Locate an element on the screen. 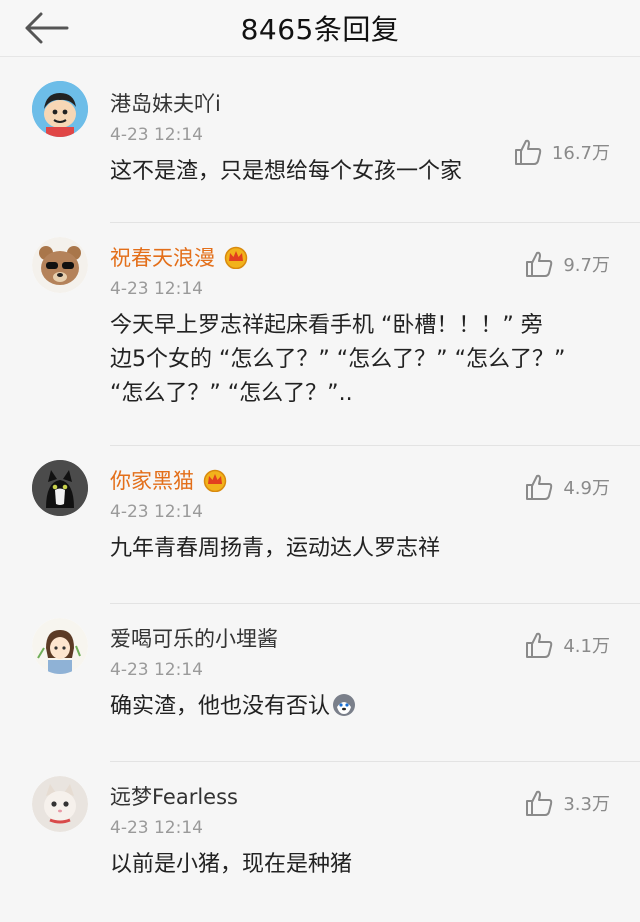 The image size is (640, 922). page-title: 8465条回复 is located at coordinates (320, 29).